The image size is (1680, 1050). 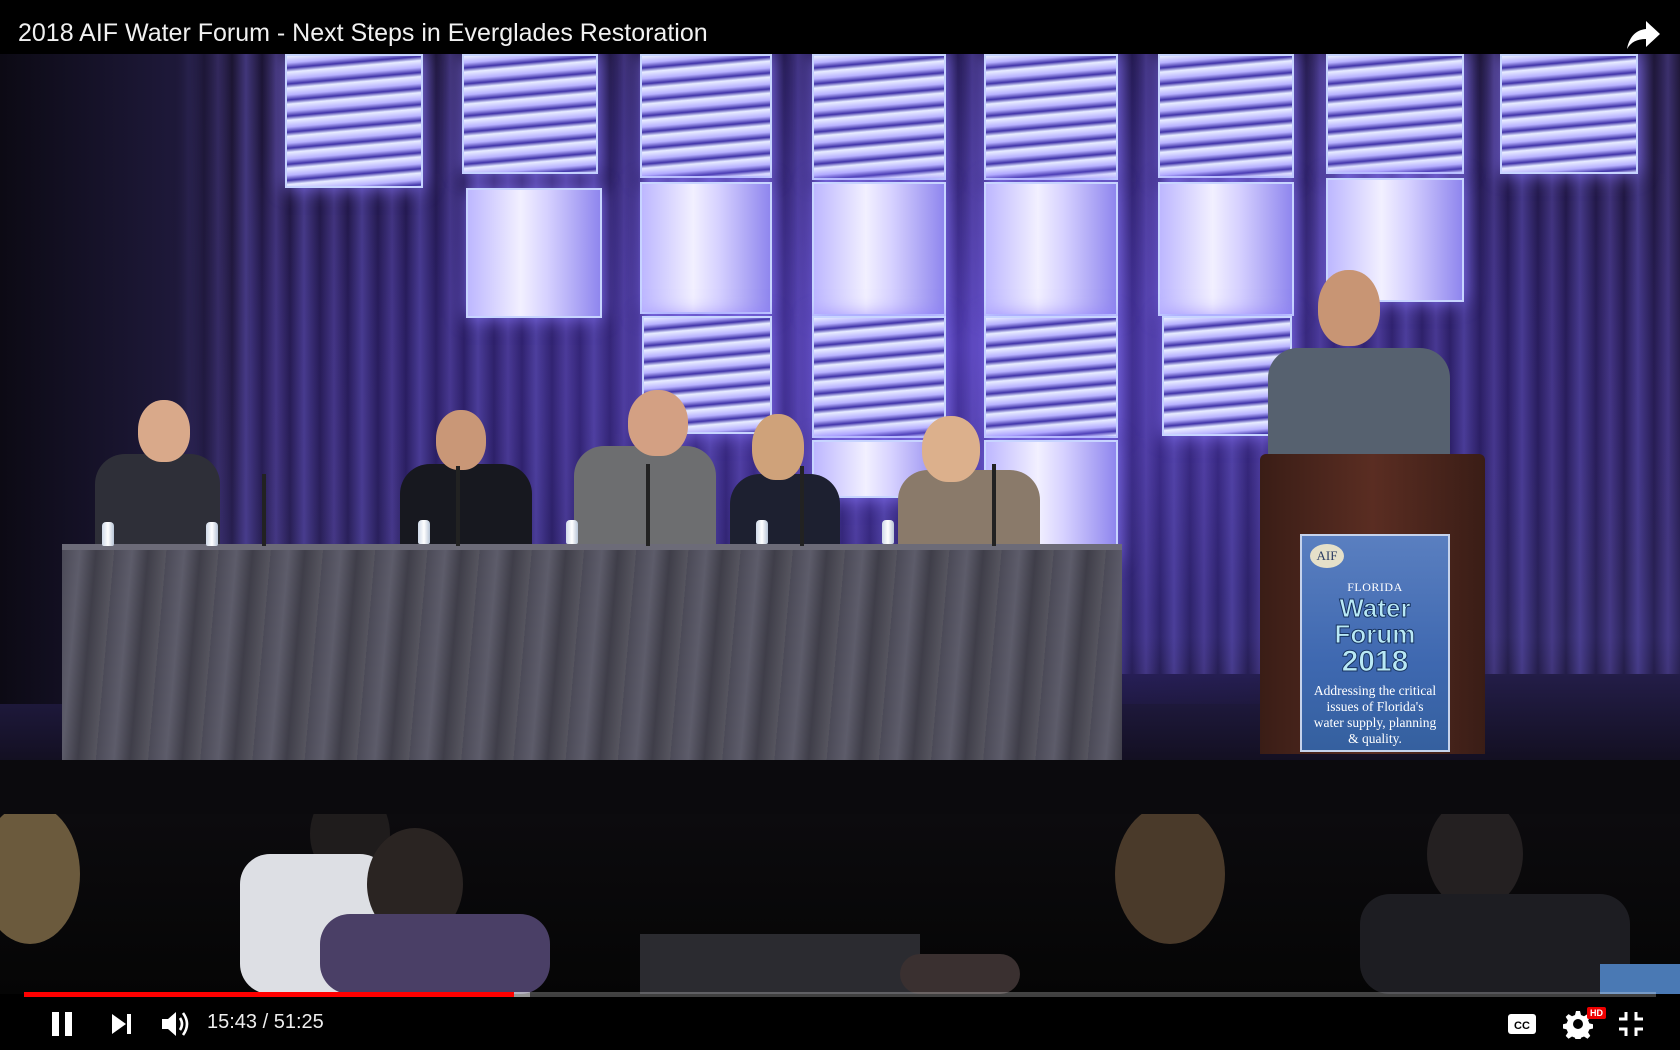 What do you see at coordinates (1375, 621) in the screenshot?
I see `sign-title: Water Forum` at bounding box center [1375, 621].